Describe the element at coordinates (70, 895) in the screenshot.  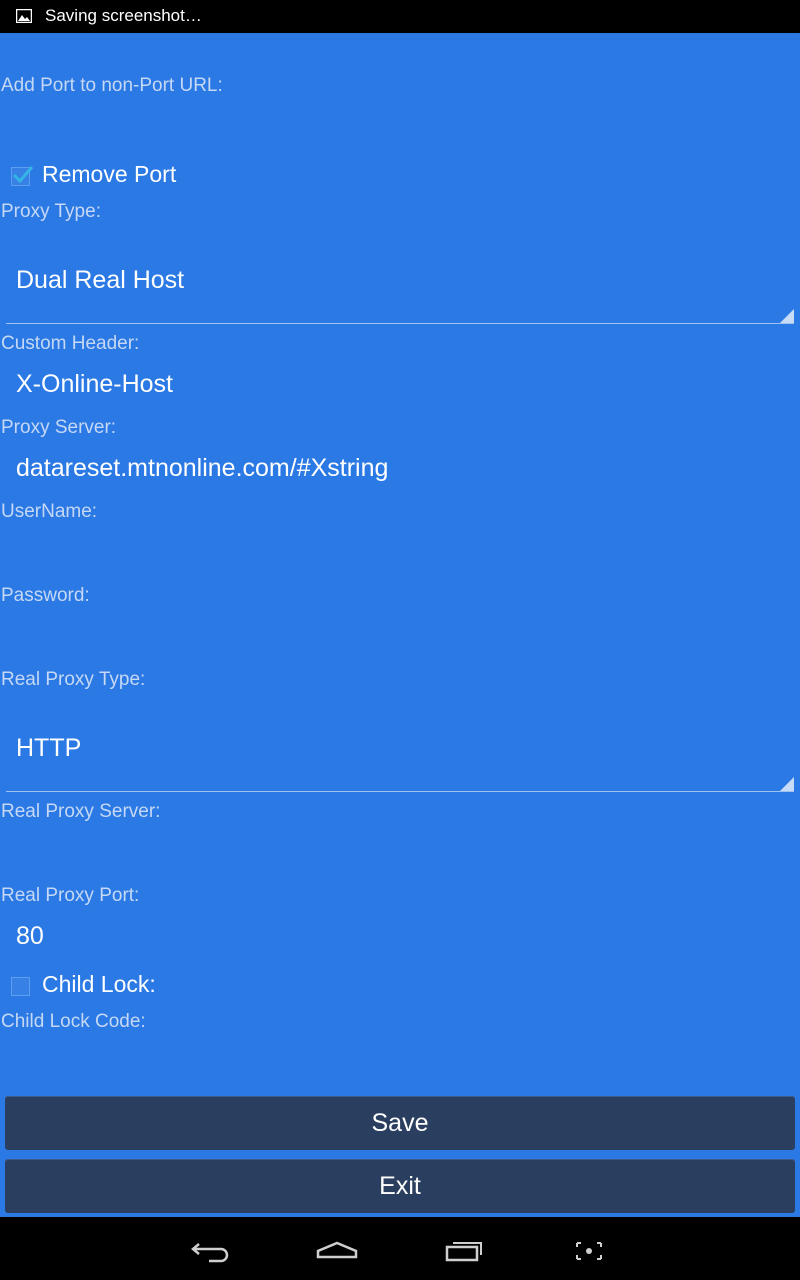
I see `real-proxy-port-label: Real Proxy Port:` at that location.